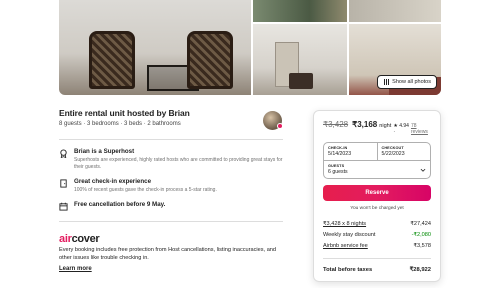 The width and height of the screenshot is (500, 288). What do you see at coordinates (336, 124) in the screenshot?
I see `original-price: ₹3,428` at bounding box center [336, 124].